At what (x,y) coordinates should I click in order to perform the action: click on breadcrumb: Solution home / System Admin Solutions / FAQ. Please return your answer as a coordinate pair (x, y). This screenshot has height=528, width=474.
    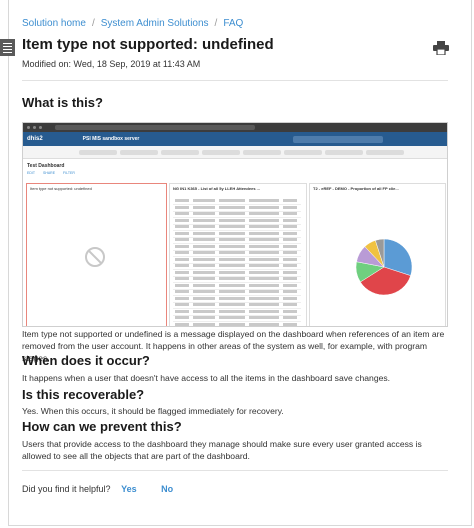
    Looking at the image, I should click on (132, 23).